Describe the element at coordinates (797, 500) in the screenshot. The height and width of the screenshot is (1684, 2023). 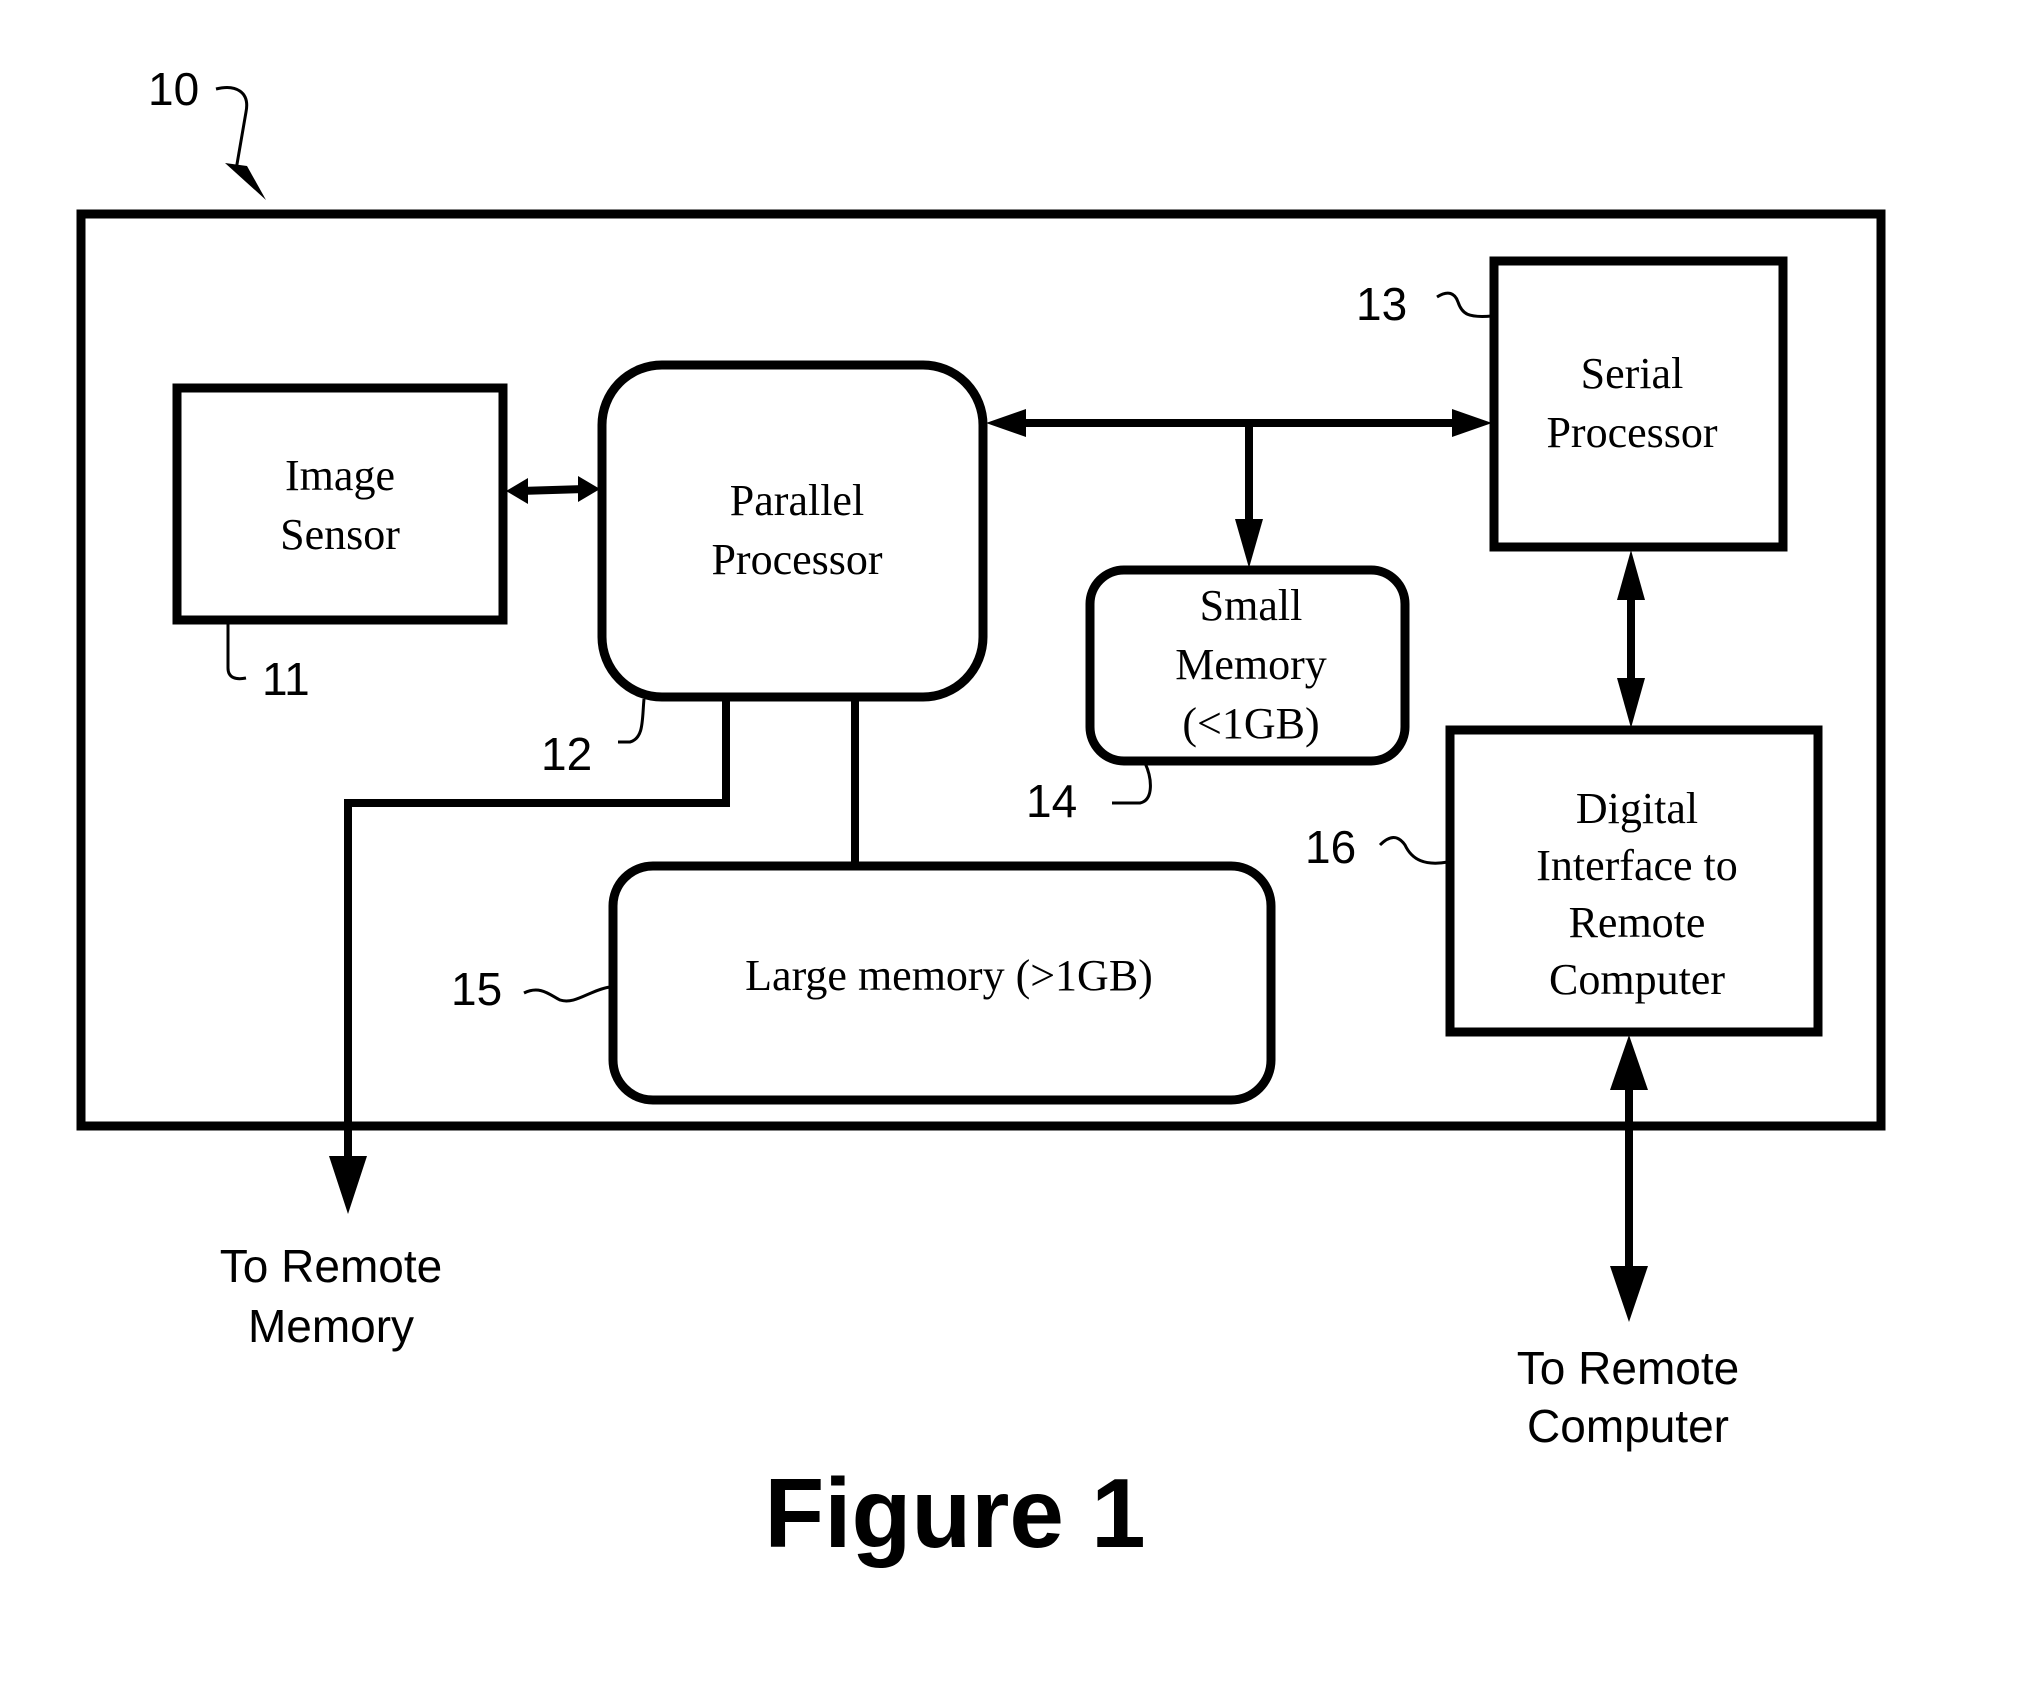
I see `parallel-processor-label-1: Parallel` at that location.